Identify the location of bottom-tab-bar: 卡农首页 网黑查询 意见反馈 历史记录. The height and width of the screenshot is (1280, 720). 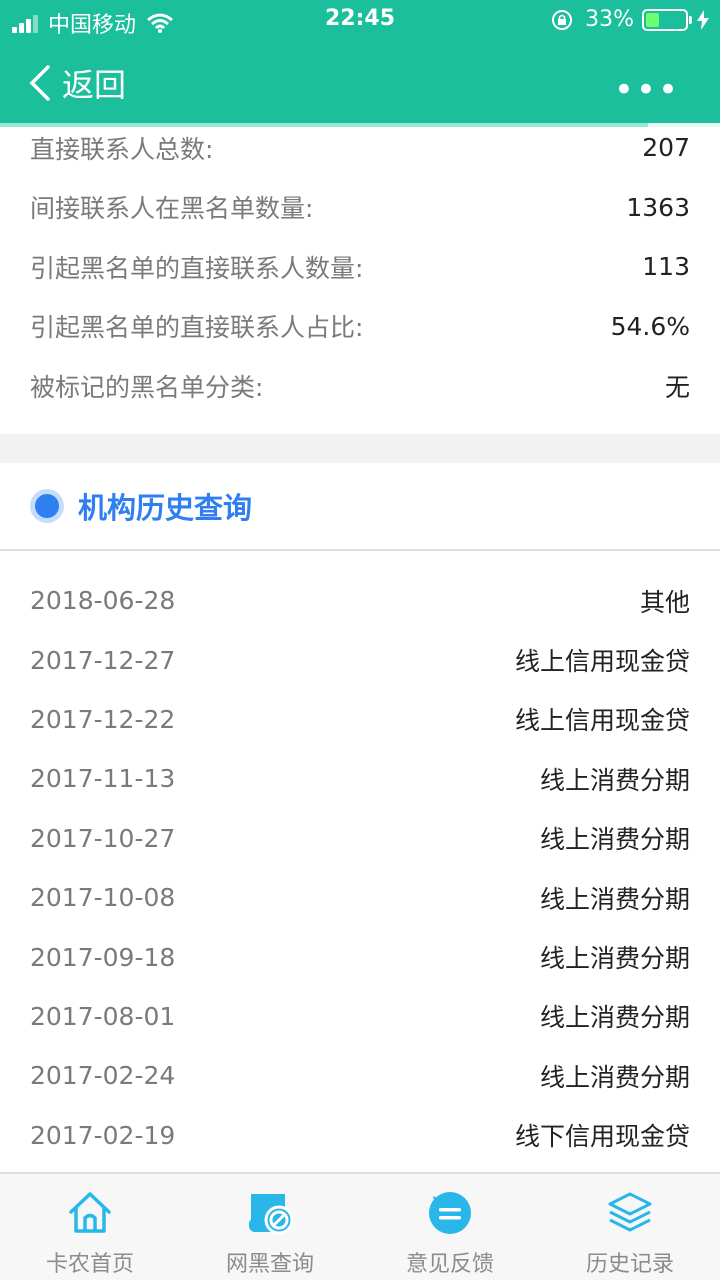
(360, 1226).